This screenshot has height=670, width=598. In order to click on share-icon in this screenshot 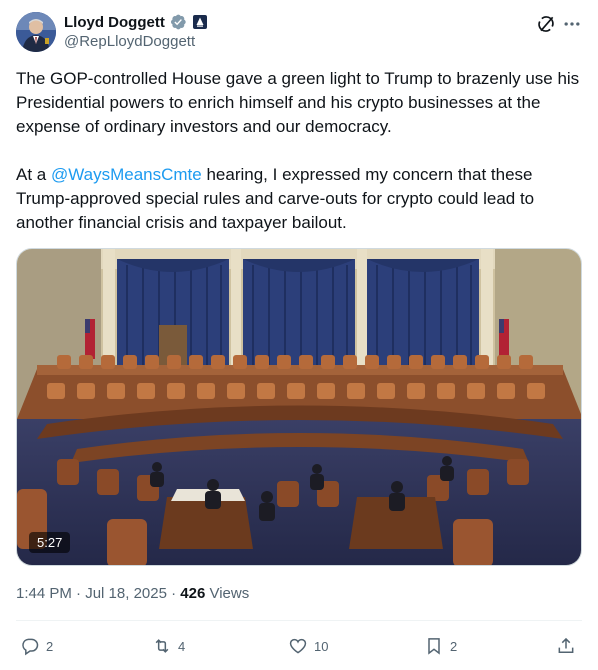, I will do `click(566, 645)`.